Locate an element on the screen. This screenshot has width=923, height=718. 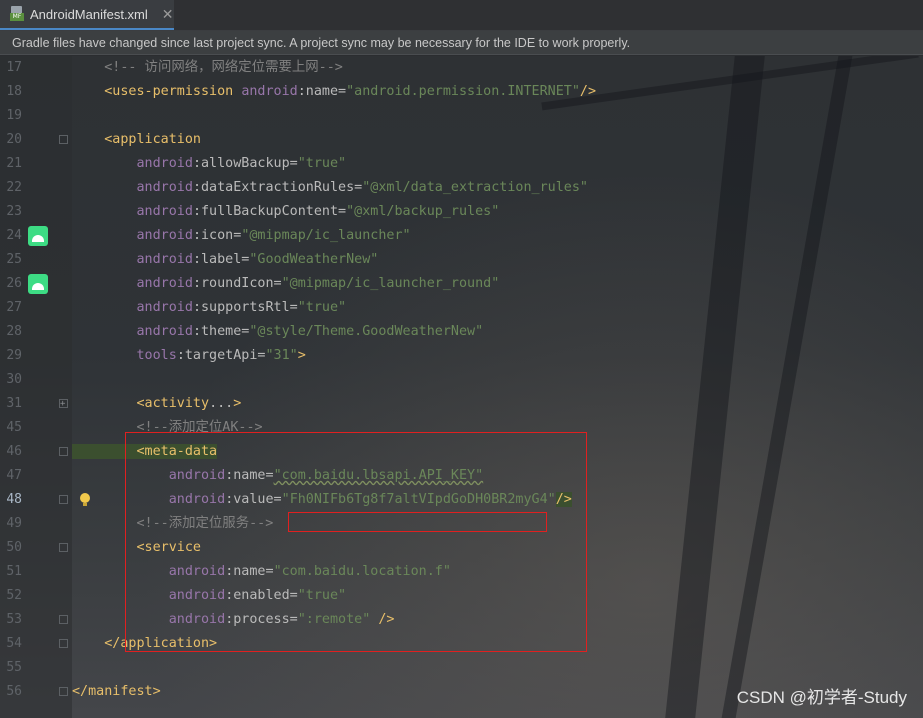
code-token: :dataExtractionRules= is located at coordinates (277, 187).